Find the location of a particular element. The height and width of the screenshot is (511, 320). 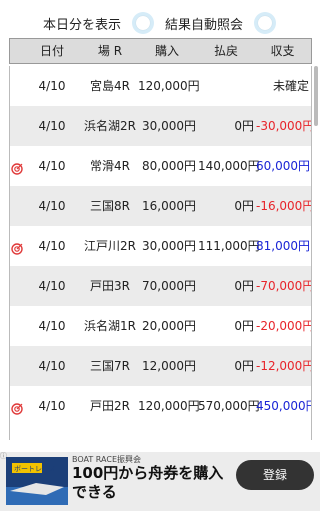

cell-balance: -70,000円 is located at coordinates (284, 286).